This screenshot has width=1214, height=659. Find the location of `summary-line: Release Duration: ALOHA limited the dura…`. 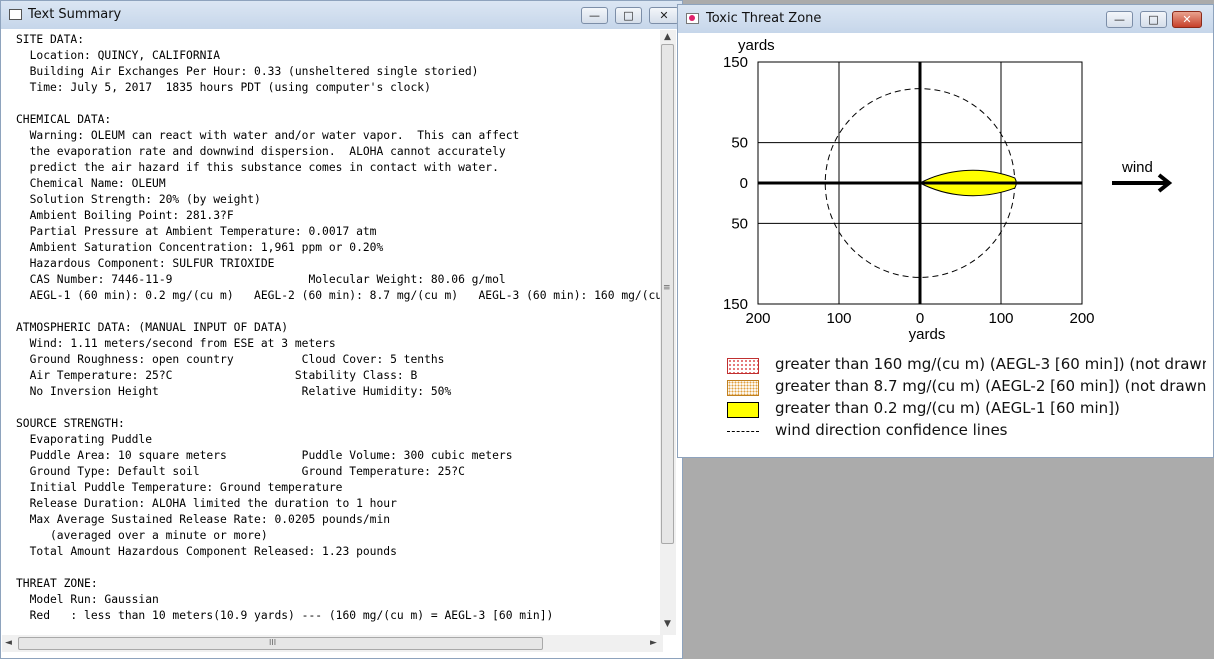

summary-line: Release Duration: ALOHA limited the dura… is located at coordinates (206, 503).